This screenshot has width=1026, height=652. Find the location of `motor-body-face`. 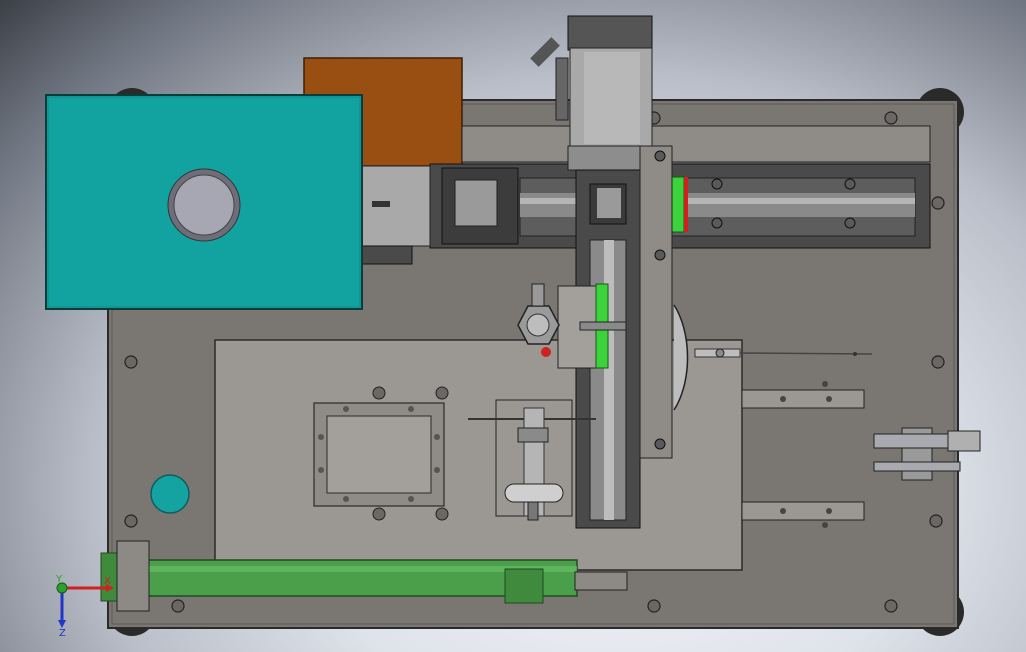

motor-body-face is located at coordinates (612, 98).